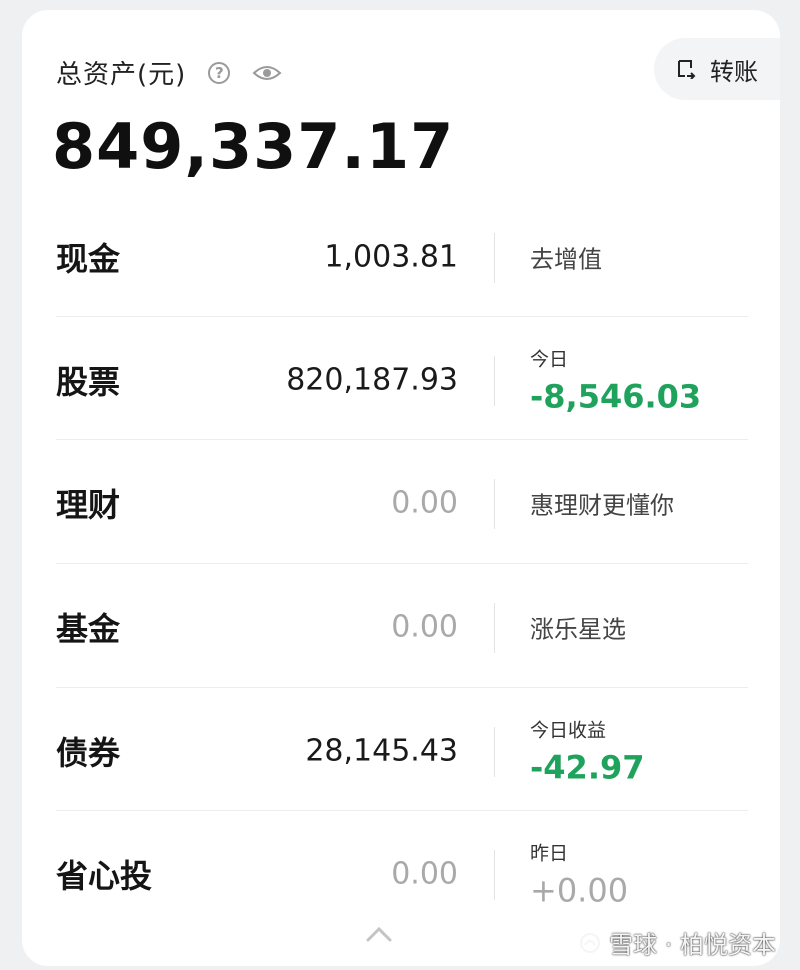 The image size is (800, 970). I want to click on asset-name: 现金, so click(88, 258).